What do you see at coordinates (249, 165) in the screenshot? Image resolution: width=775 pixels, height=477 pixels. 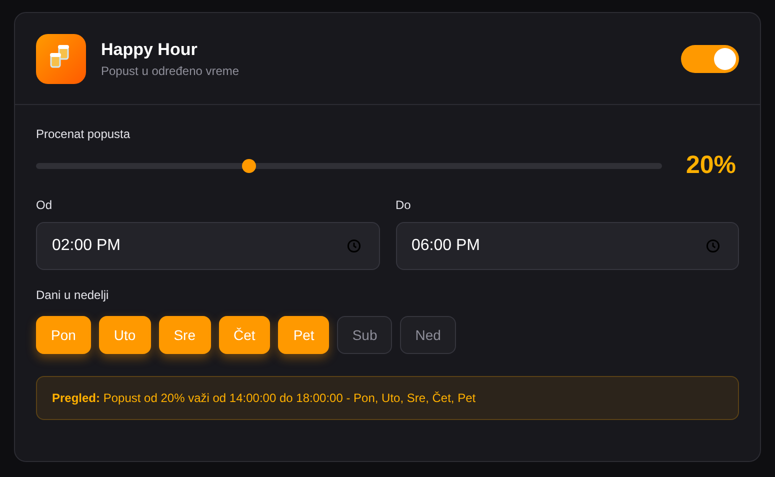 I see `slider-thumb` at bounding box center [249, 165].